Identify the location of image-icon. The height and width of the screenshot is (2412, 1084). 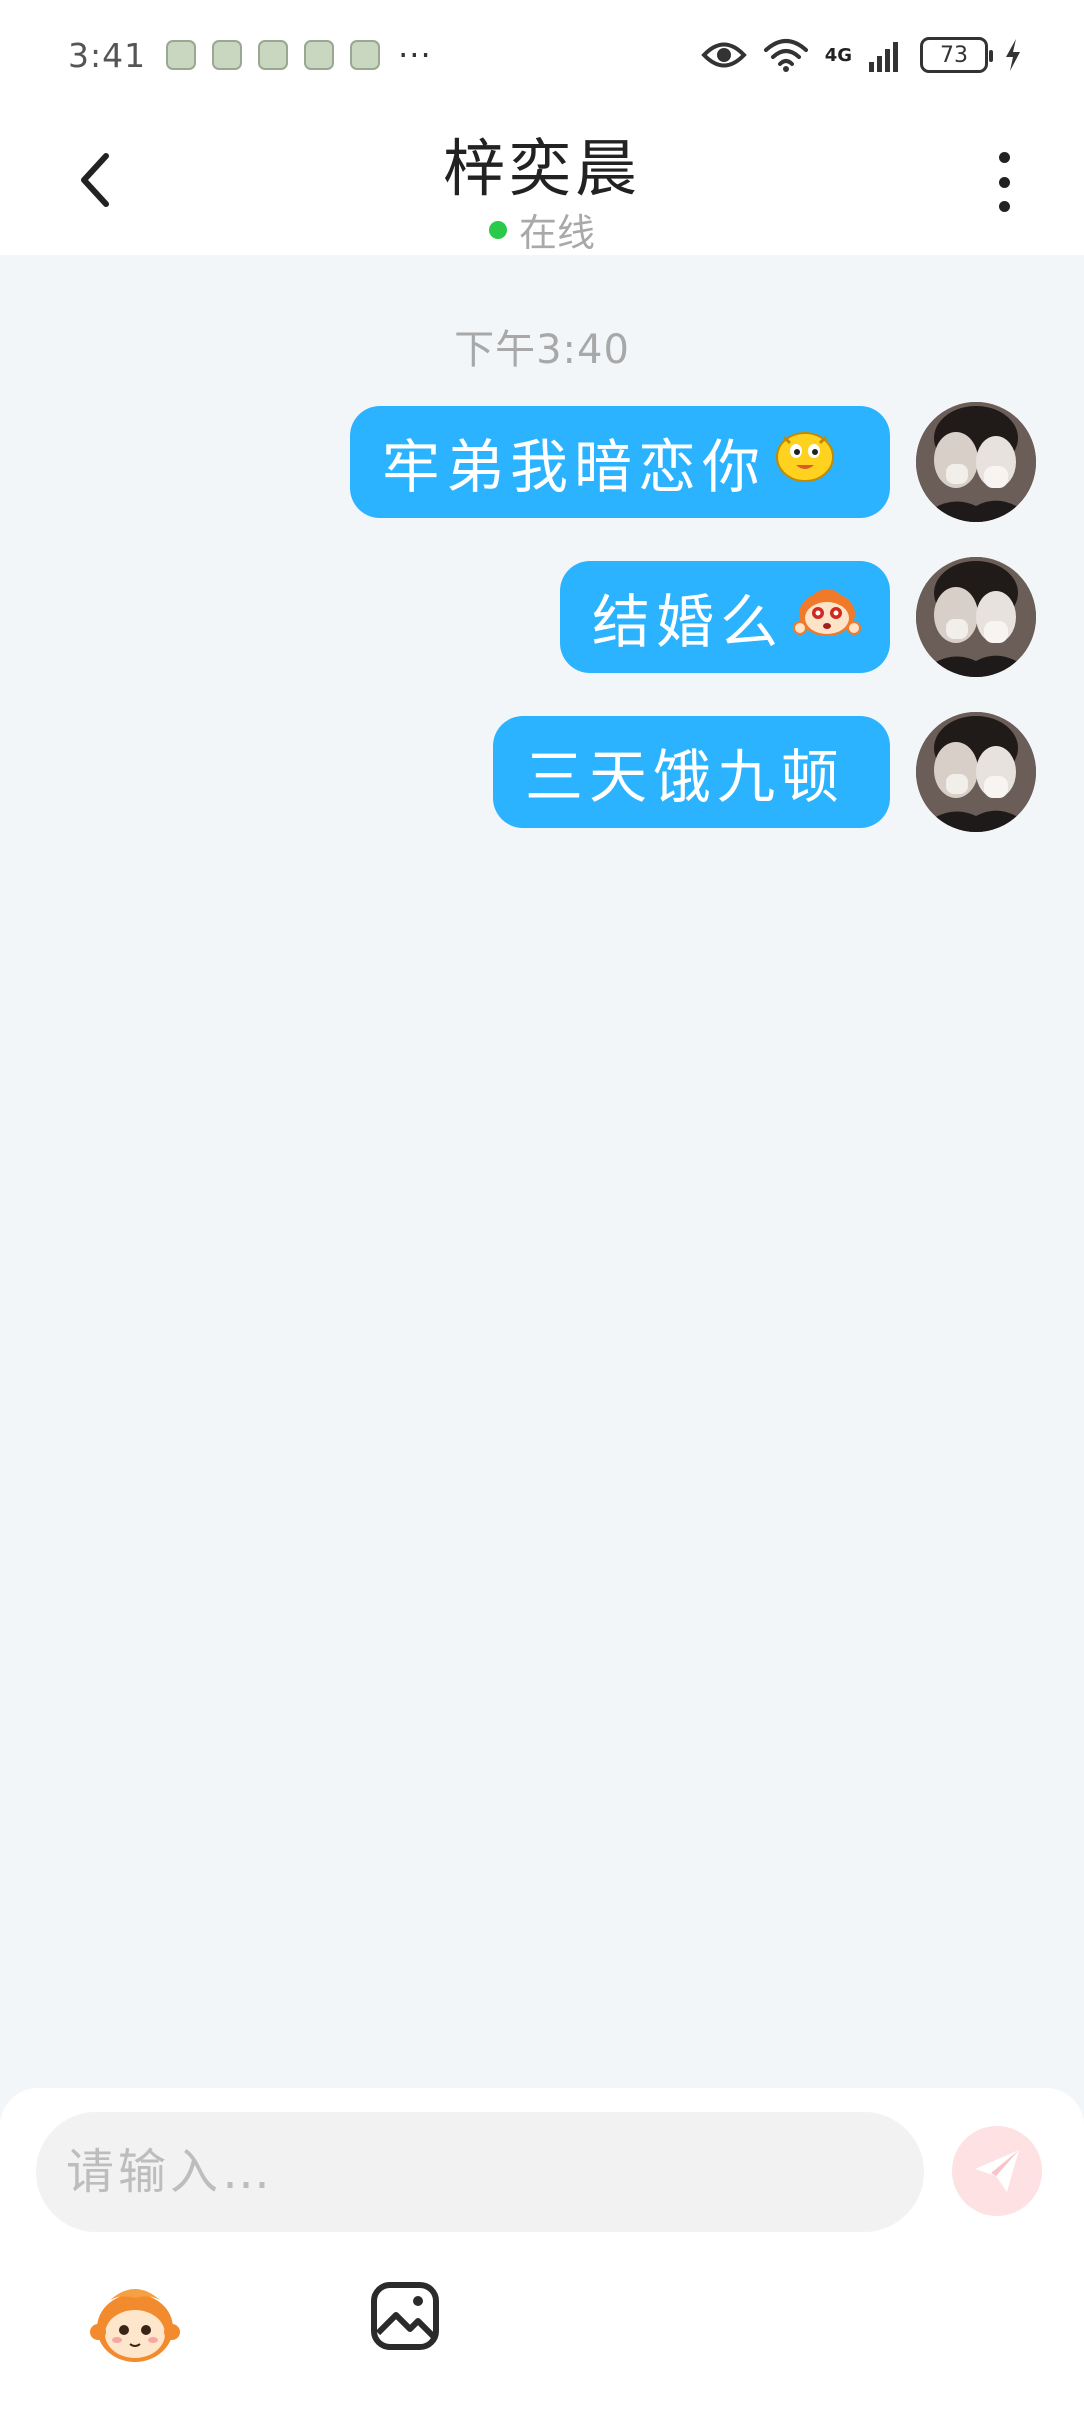
(405, 2316).